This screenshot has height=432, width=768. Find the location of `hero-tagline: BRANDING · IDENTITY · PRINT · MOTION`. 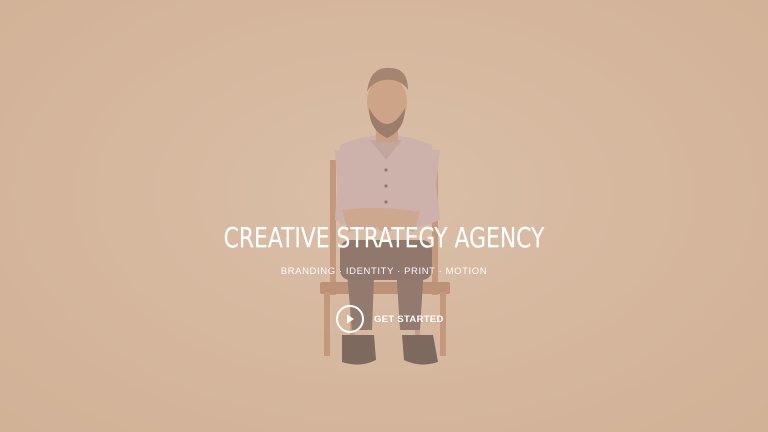

hero-tagline: BRANDING · IDENTITY · PRINT · MOTION is located at coordinates (384, 271).